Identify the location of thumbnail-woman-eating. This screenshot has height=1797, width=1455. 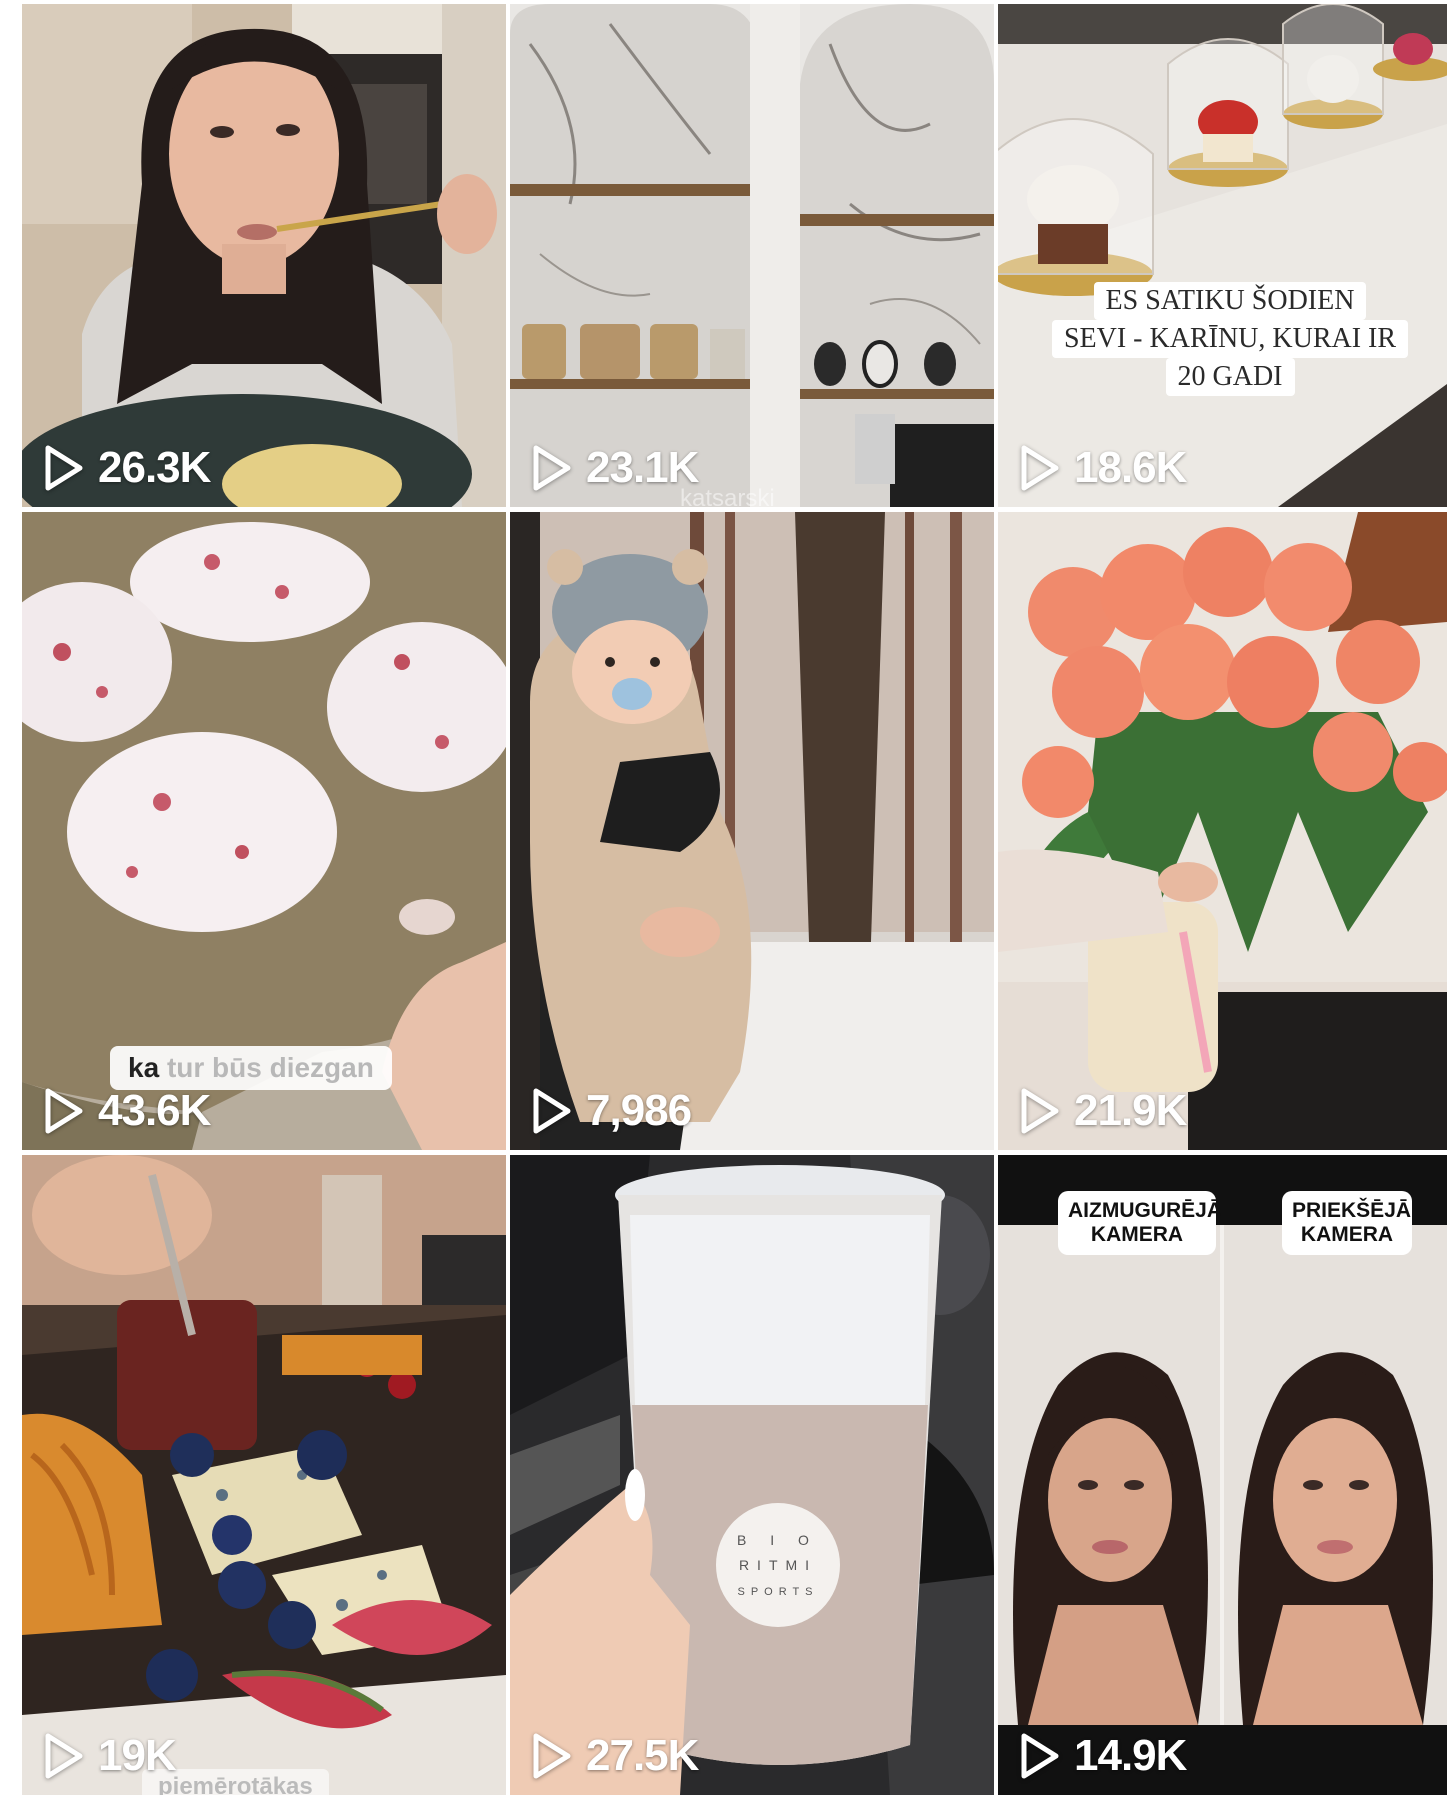
(264, 255).